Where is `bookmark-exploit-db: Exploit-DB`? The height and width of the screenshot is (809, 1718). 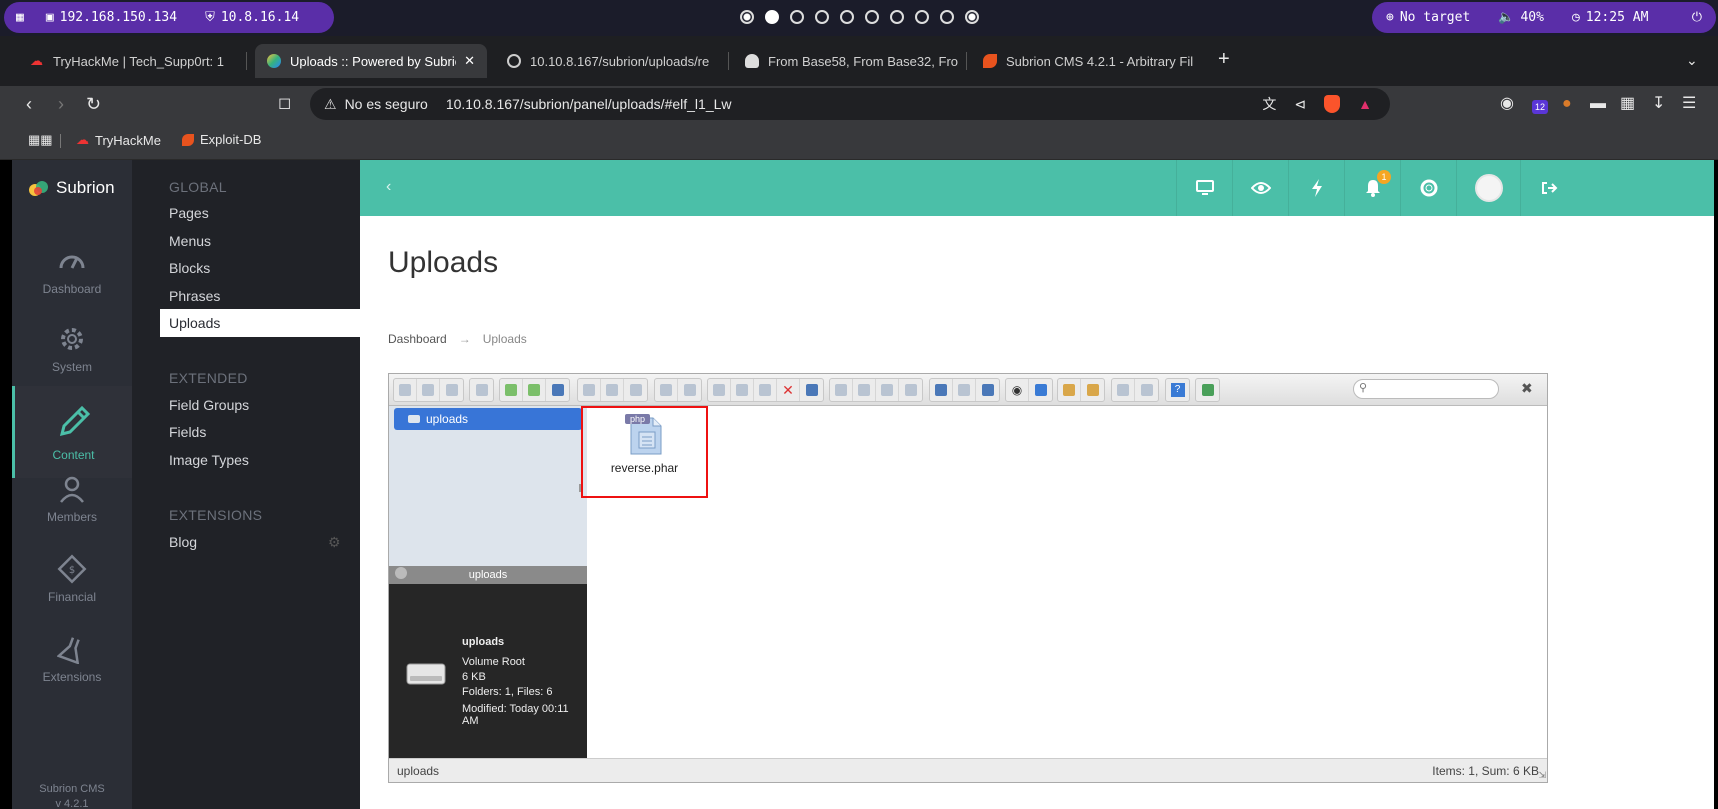
bookmark-exploit-db: Exploit-DB is located at coordinates (221, 139).